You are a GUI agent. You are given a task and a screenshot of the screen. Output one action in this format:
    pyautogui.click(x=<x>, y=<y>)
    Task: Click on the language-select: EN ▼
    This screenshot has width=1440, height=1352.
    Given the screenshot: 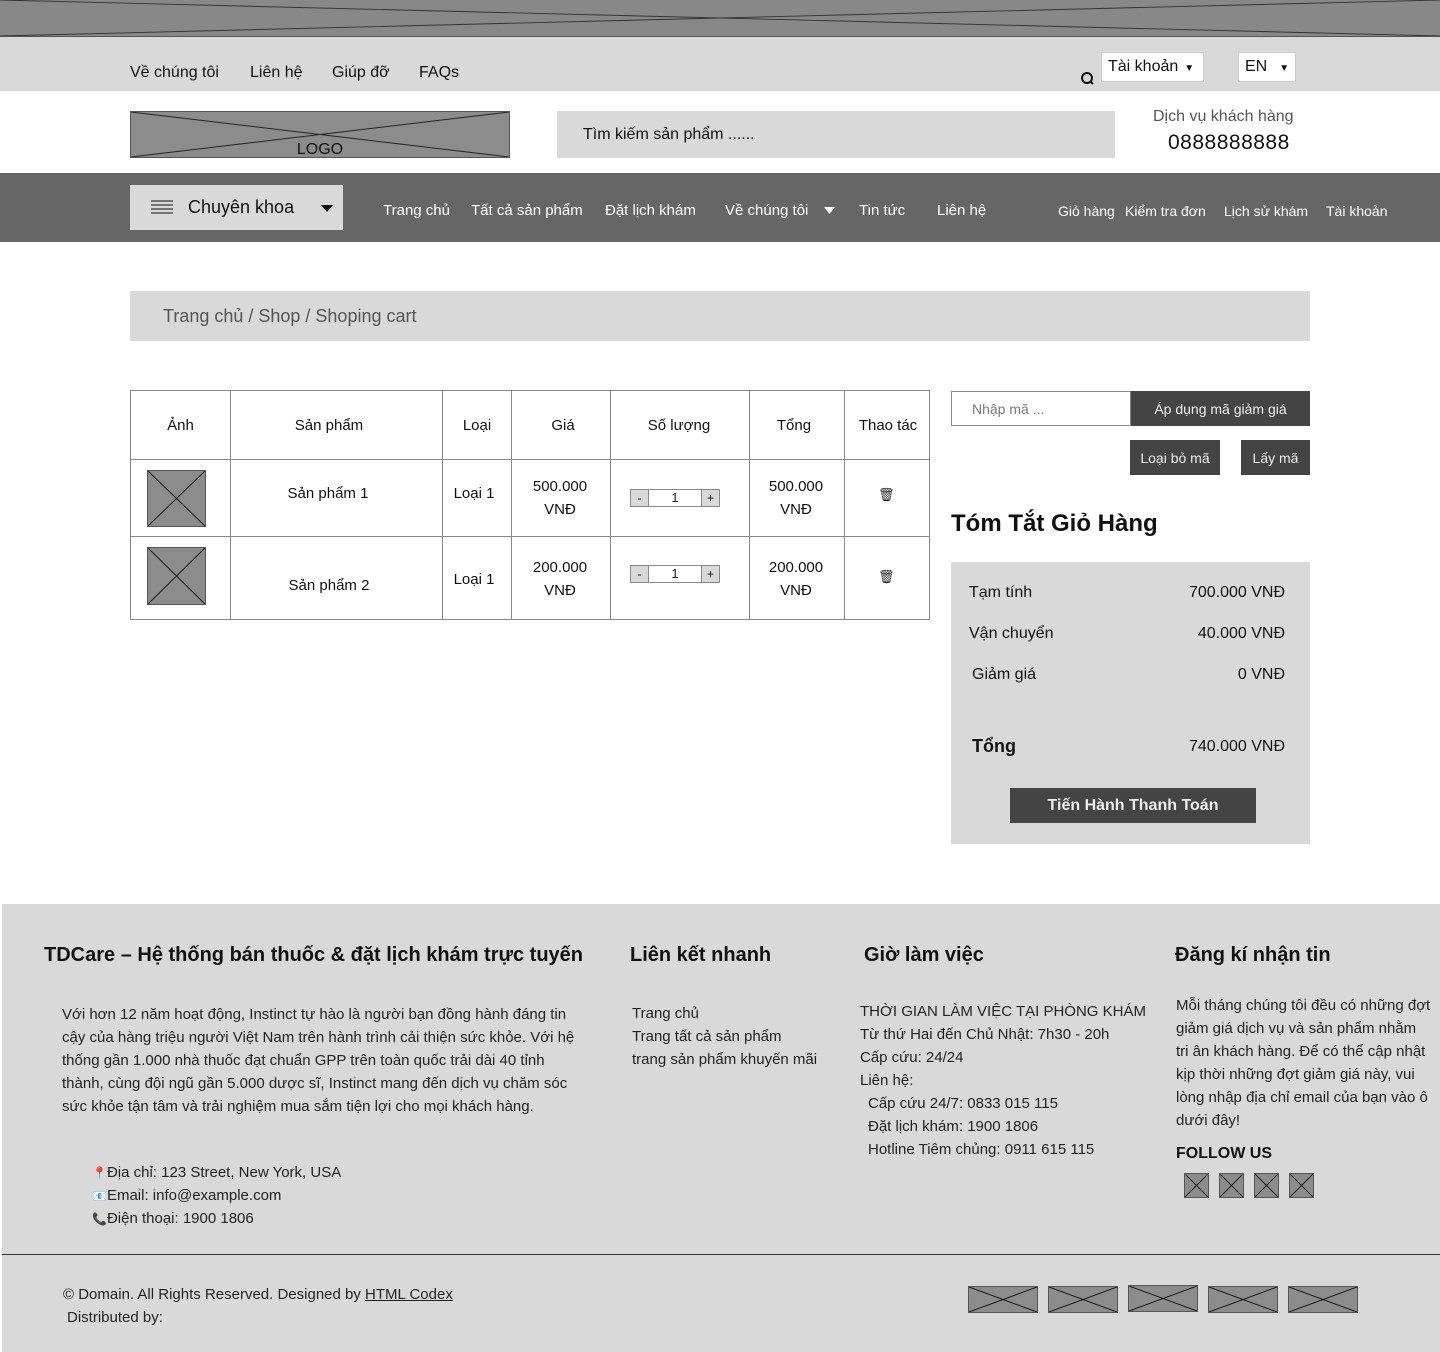 What is the action you would take?
    pyautogui.click(x=1267, y=67)
    